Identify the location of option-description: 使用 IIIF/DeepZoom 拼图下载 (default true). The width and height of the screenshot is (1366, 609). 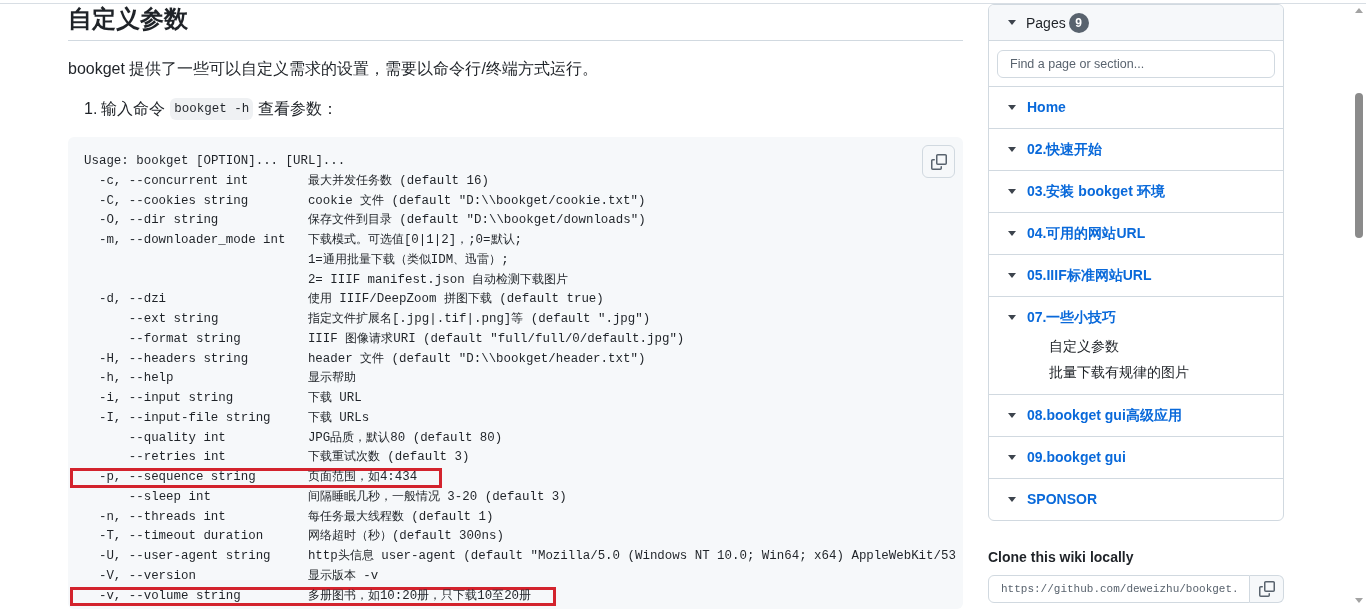
(455, 300).